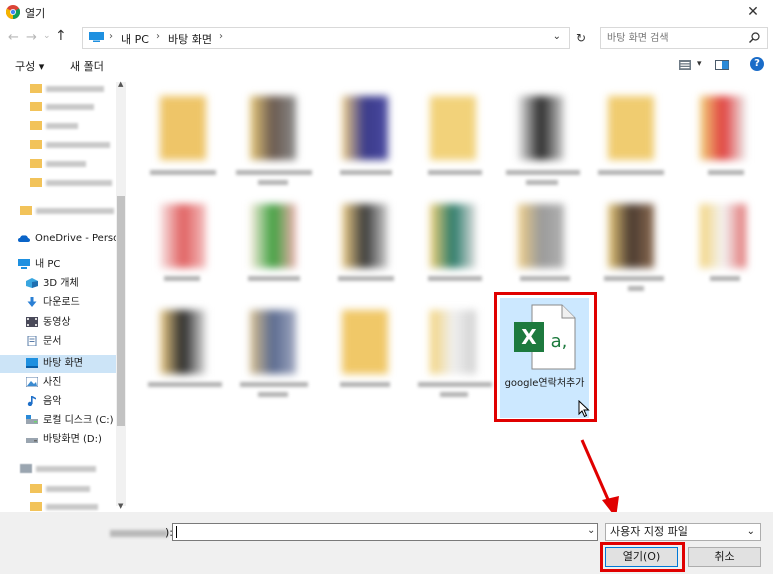  What do you see at coordinates (57, 322) in the screenshot?
I see `nav-item-label: 동영상` at bounding box center [57, 322].